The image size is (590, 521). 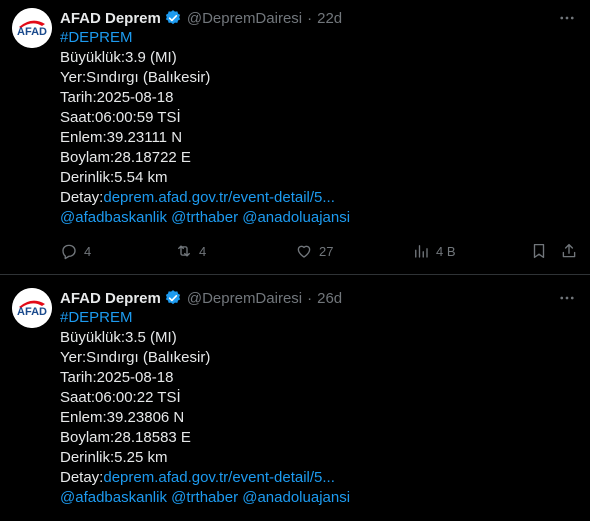 I want to click on like-button: 27, so click(x=314, y=251).